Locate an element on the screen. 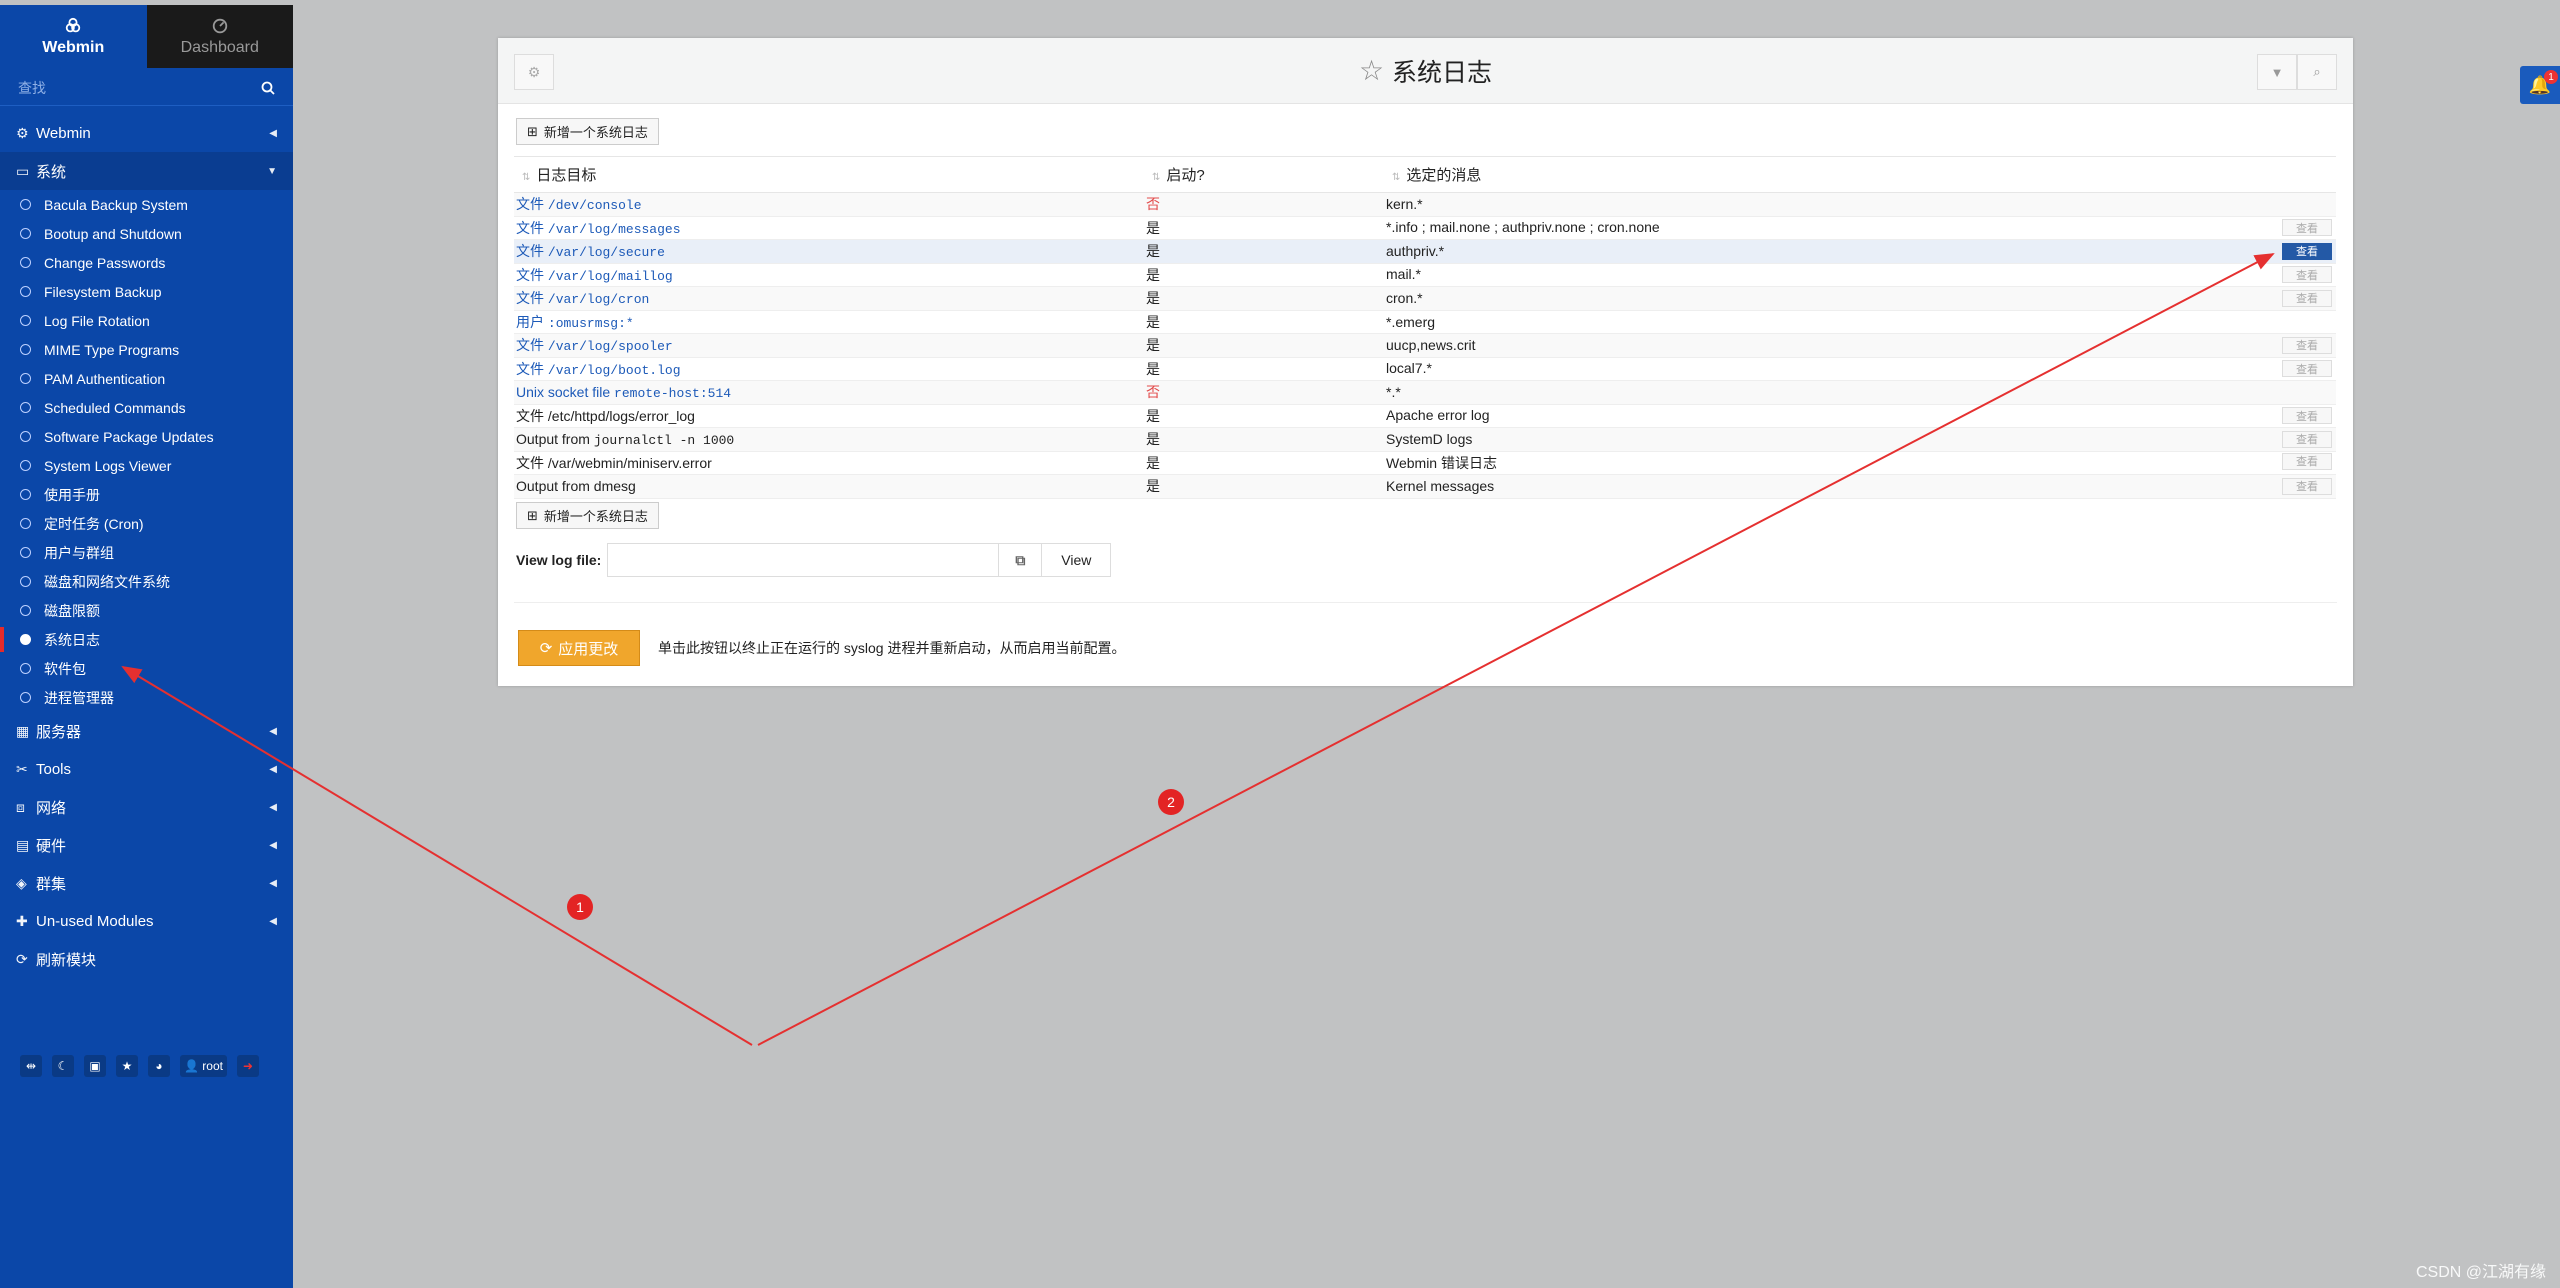  favorites-icon: ★ is located at coordinates (127, 1066).